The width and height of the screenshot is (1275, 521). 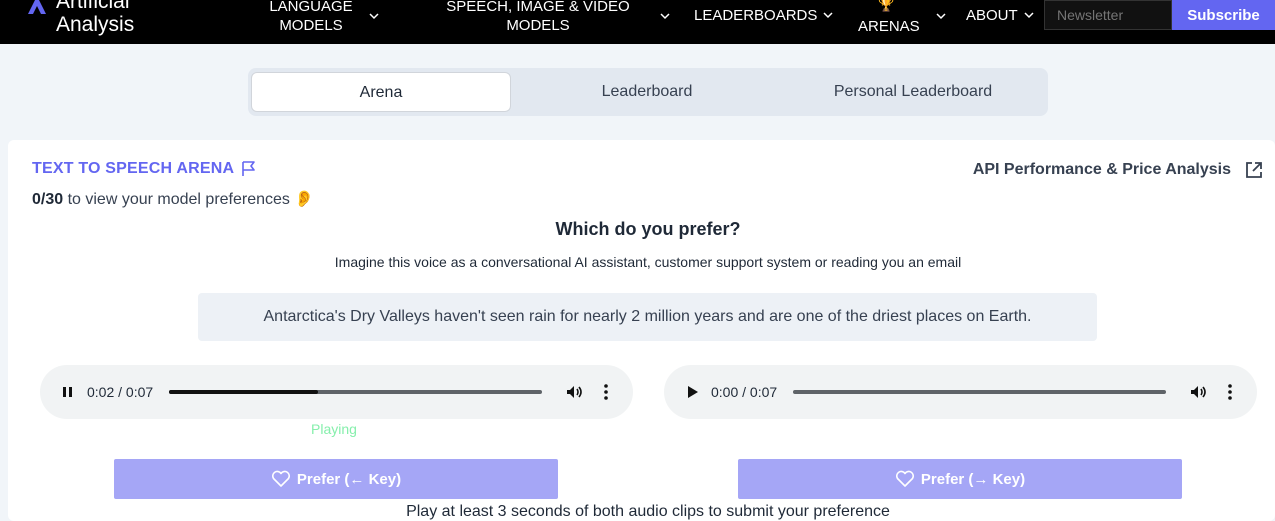 What do you see at coordinates (1108, 15) in the screenshot?
I see `newsletter-input` at bounding box center [1108, 15].